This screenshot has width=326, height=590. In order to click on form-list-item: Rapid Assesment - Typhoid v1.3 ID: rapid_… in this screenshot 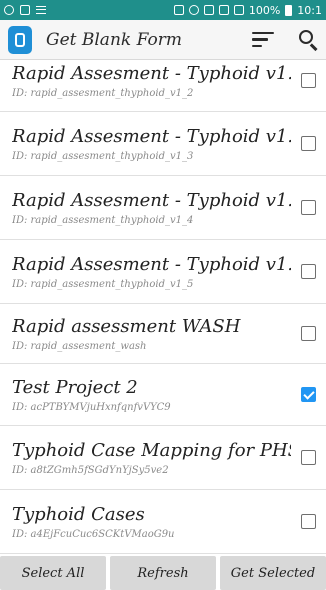, I will do `click(163, 144)`.